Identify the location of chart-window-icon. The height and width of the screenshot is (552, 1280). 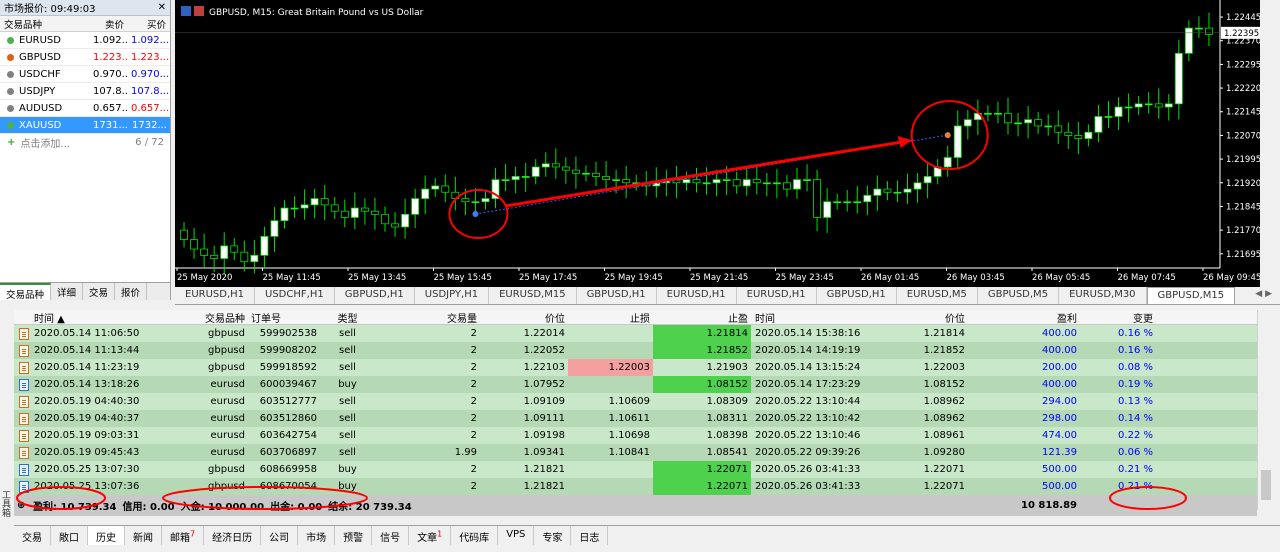
(186, 11).